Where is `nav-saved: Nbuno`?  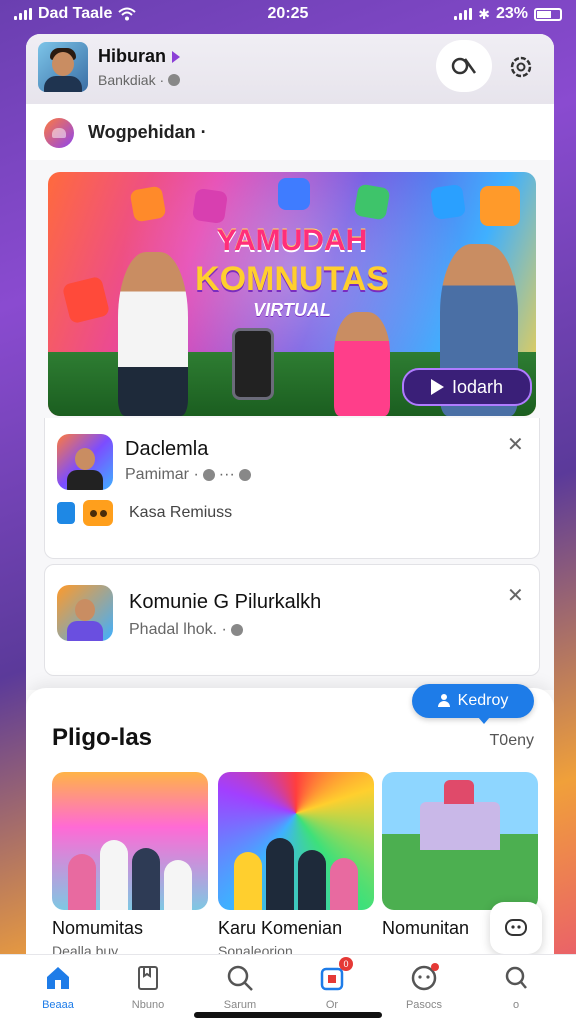
nav-saved: Nbuno is located at coordinates (148, 987).